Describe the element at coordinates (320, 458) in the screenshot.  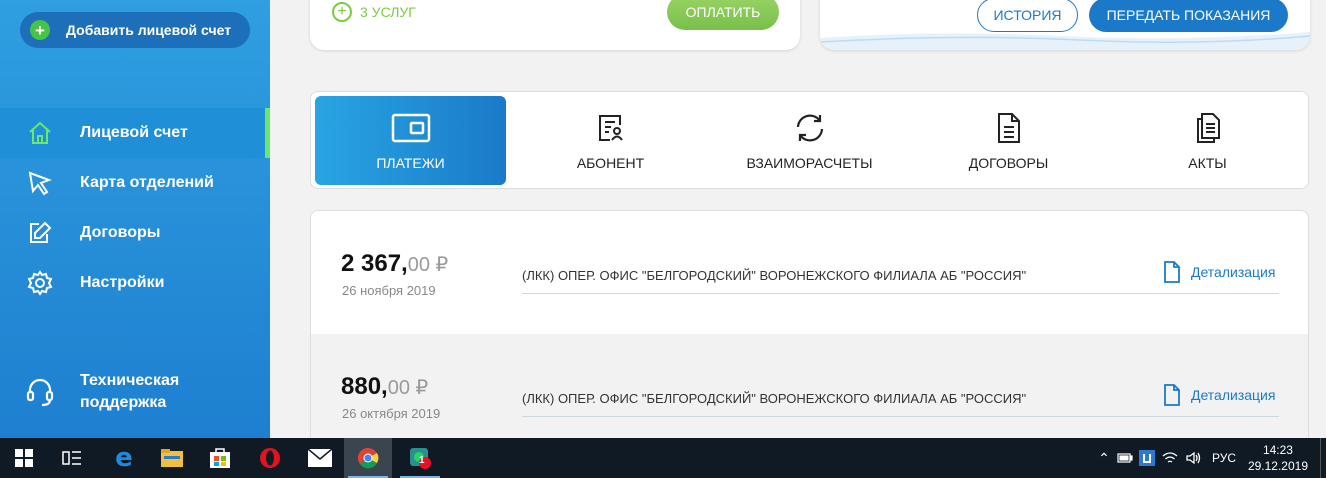
I see `mail-icon` at that location.